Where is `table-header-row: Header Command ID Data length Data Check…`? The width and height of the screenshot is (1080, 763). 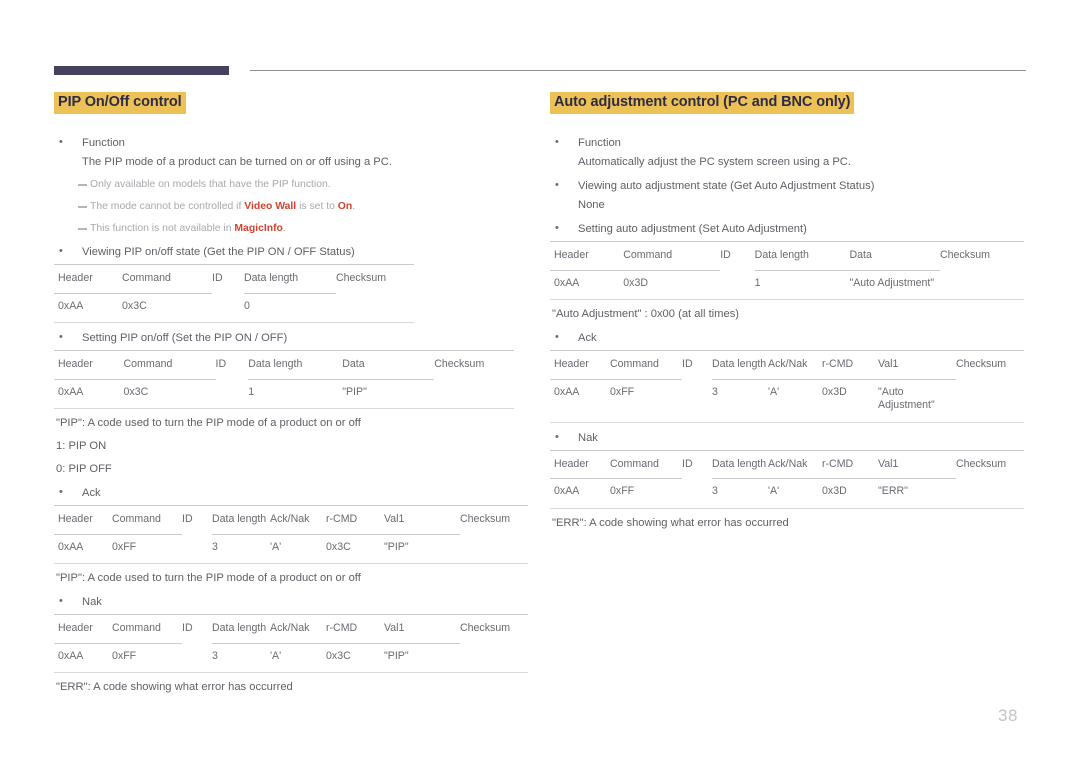 table-header-row: Header Command ID Data length Data Check… is located at coordinates (284, 364).